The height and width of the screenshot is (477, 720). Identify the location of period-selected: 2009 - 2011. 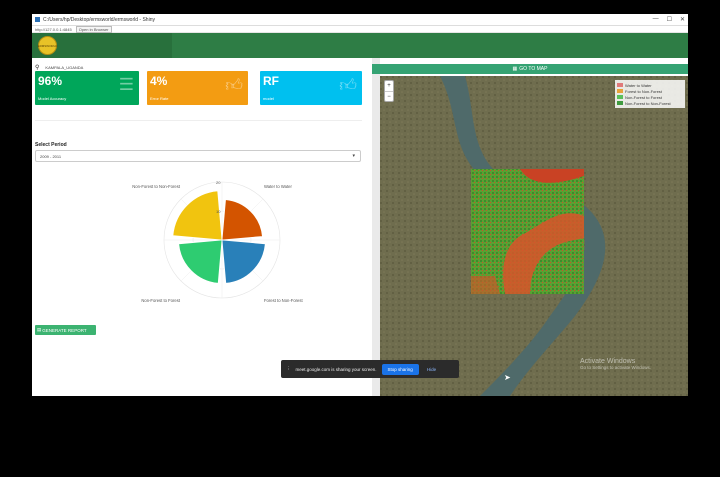
(51, 156).